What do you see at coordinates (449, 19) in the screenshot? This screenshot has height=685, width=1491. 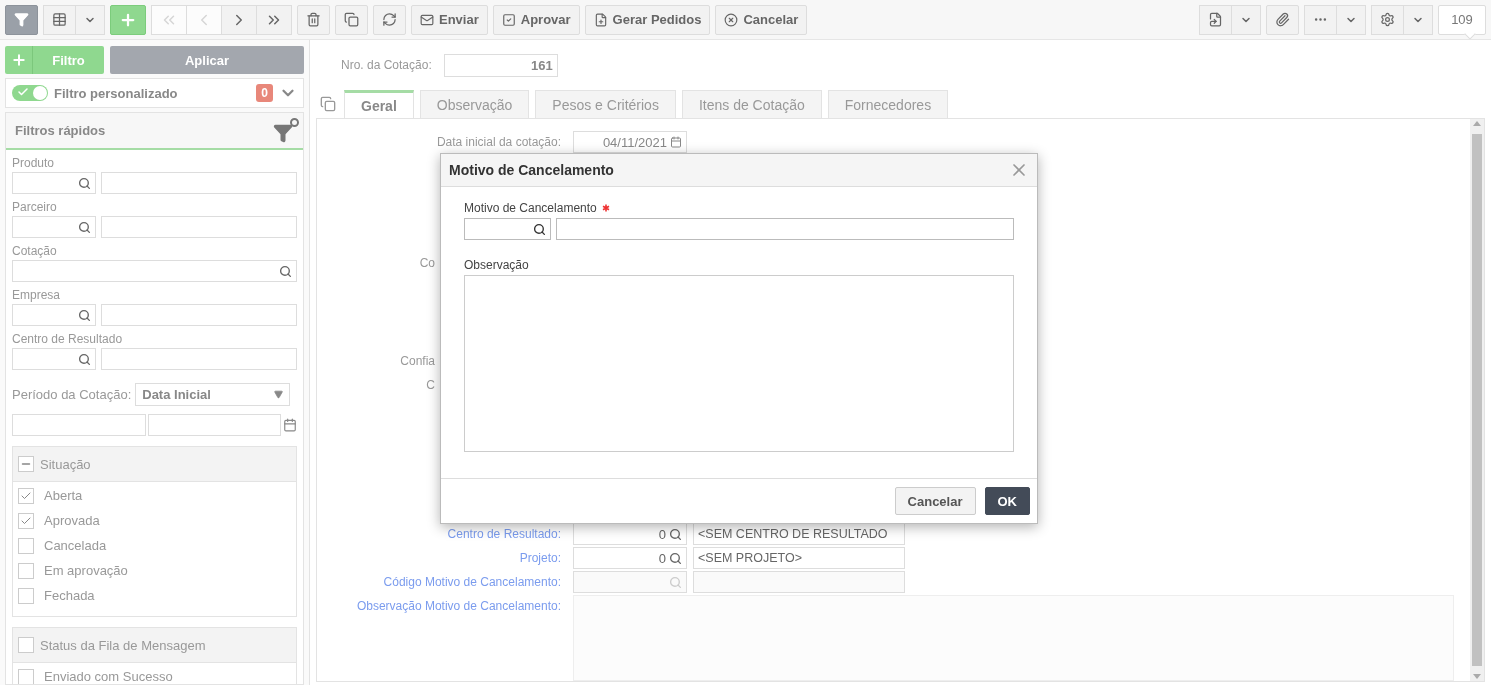 I see `toolbar-button: Enviar` at bounding box center [449, 19].